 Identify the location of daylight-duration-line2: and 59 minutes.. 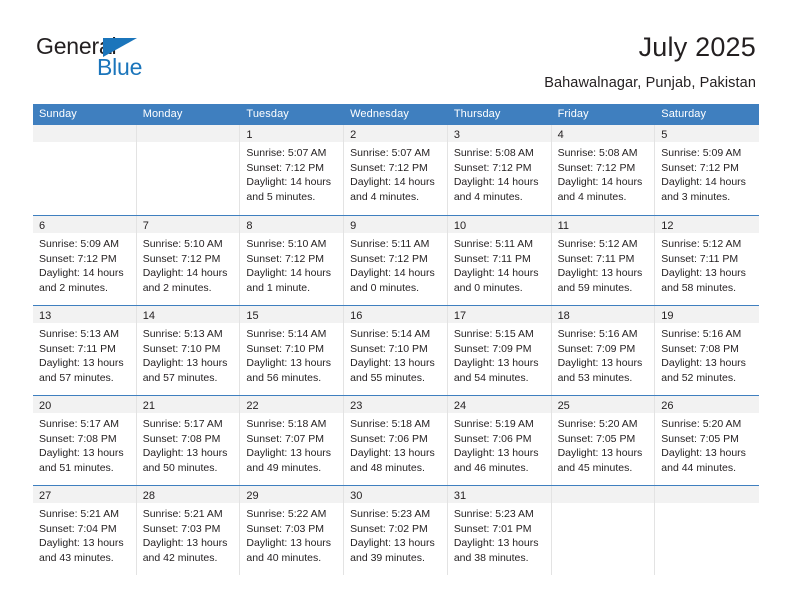
(595, 287).